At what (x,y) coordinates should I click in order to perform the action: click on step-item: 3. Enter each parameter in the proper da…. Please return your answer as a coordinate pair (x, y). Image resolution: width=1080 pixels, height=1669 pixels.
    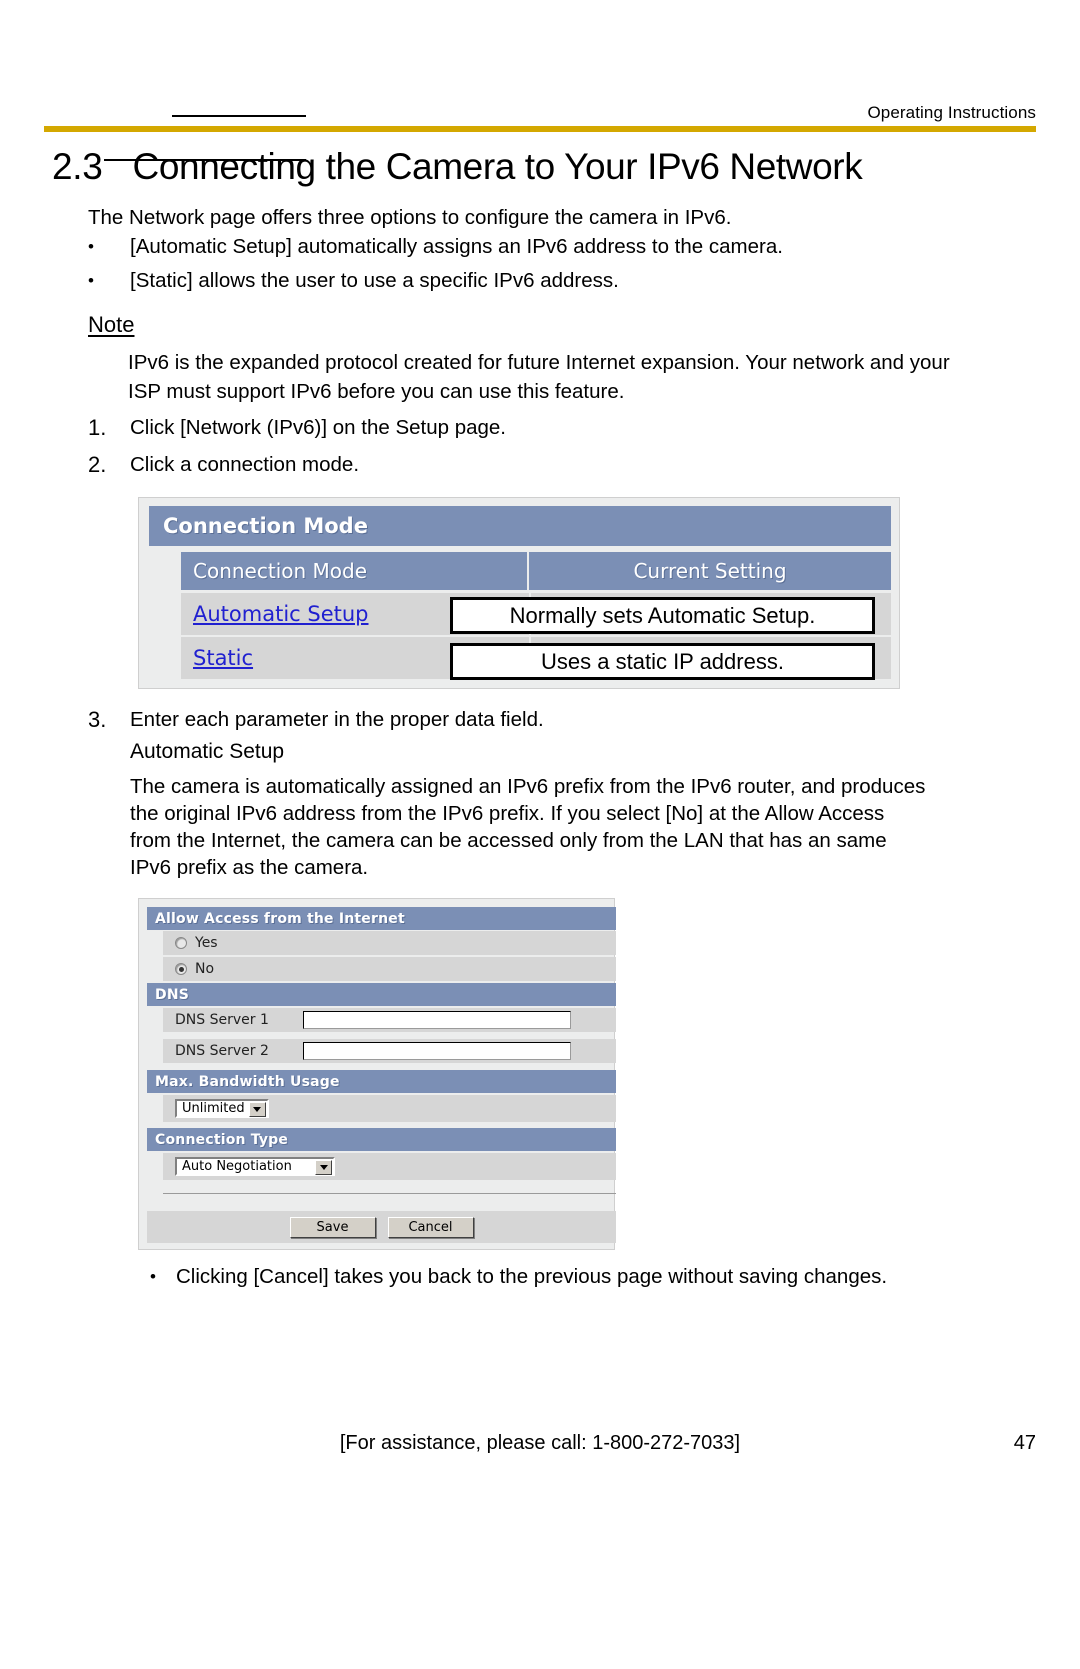
    Looking at the image, I should click on (538, 719).